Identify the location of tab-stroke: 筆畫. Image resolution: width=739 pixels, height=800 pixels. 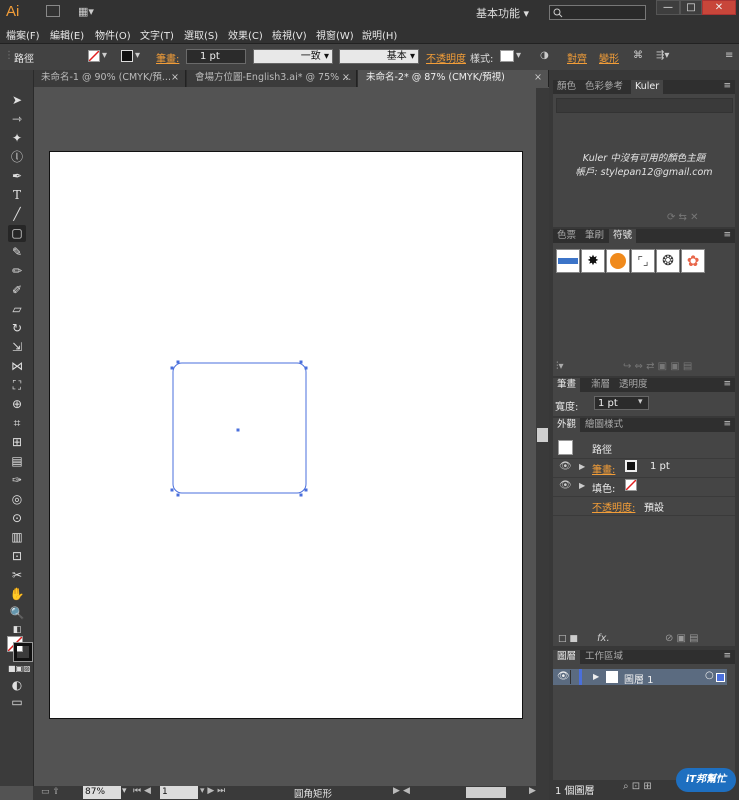
(567, 385).